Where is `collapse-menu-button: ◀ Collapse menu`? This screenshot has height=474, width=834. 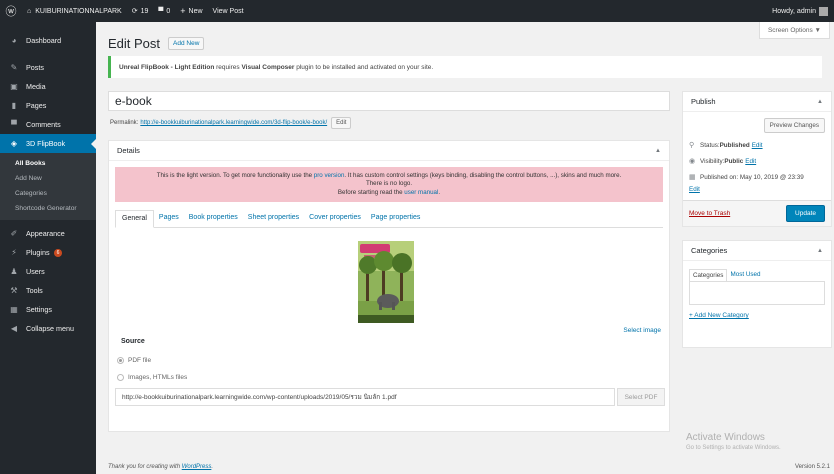
collapse-menu-button: ◀ Collapse menu is located at coordinates (48, 328).